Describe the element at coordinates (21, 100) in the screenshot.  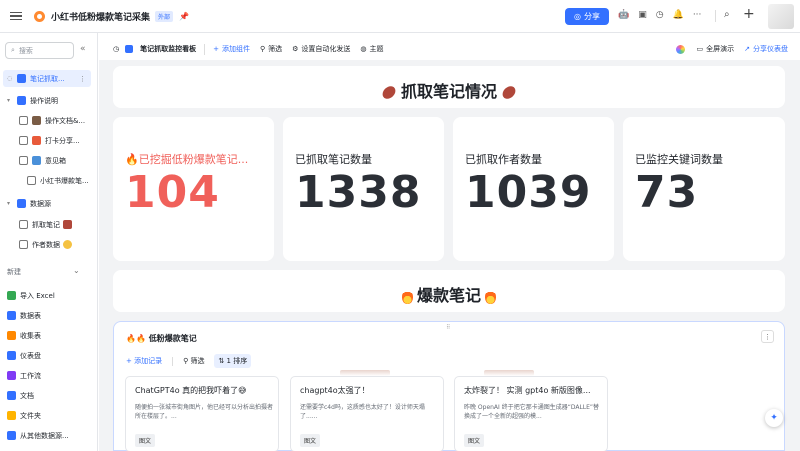
I see `number-one-icon` at that location.